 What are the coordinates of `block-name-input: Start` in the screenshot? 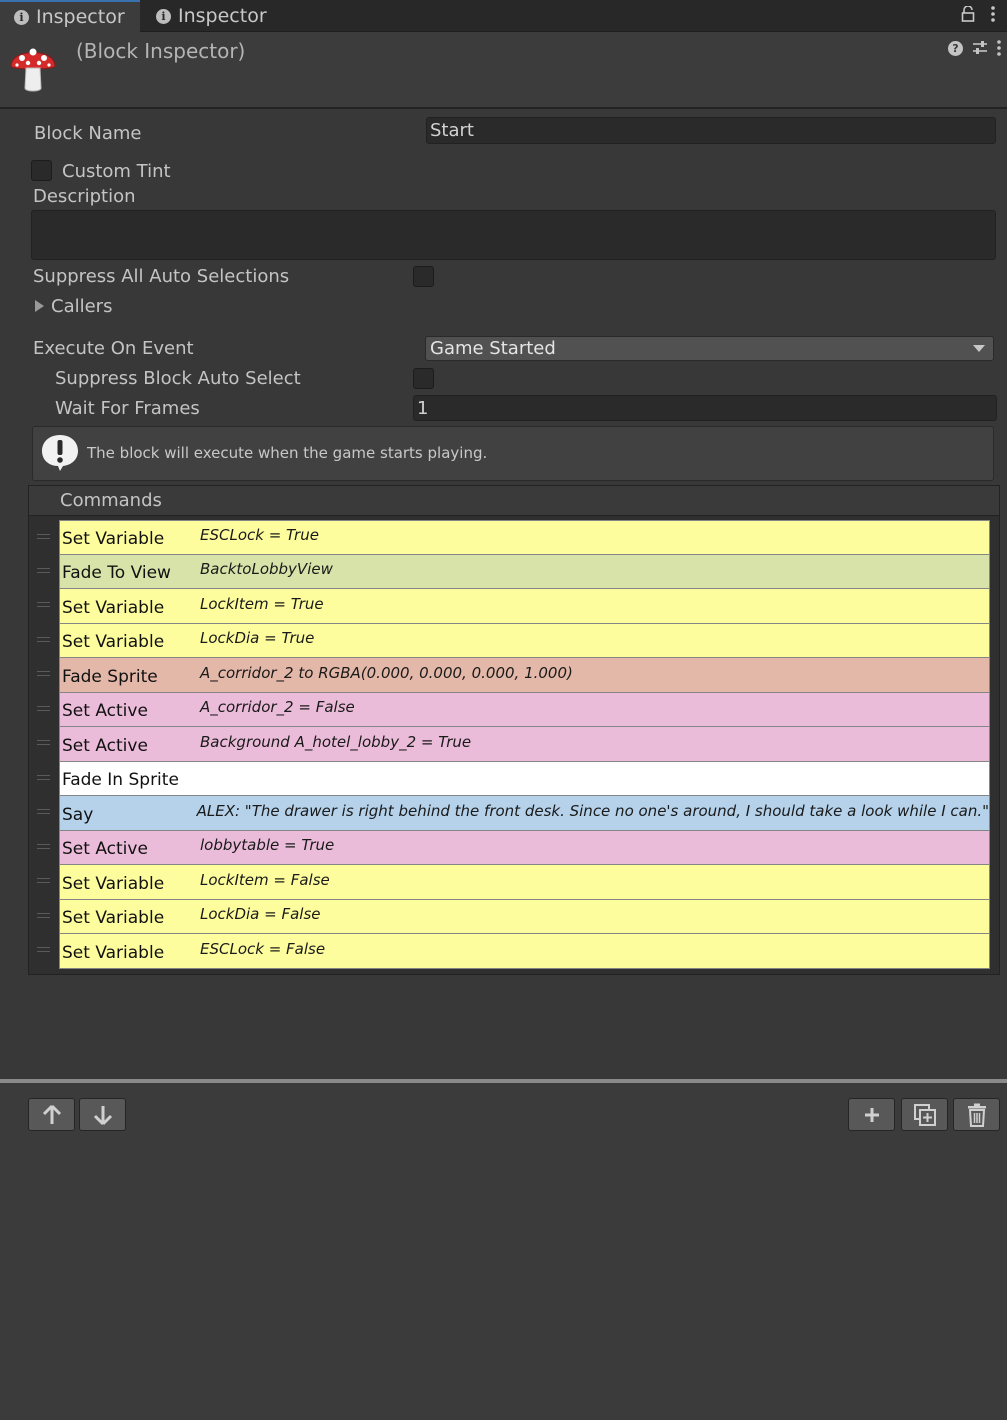 It's located at (711, 130).